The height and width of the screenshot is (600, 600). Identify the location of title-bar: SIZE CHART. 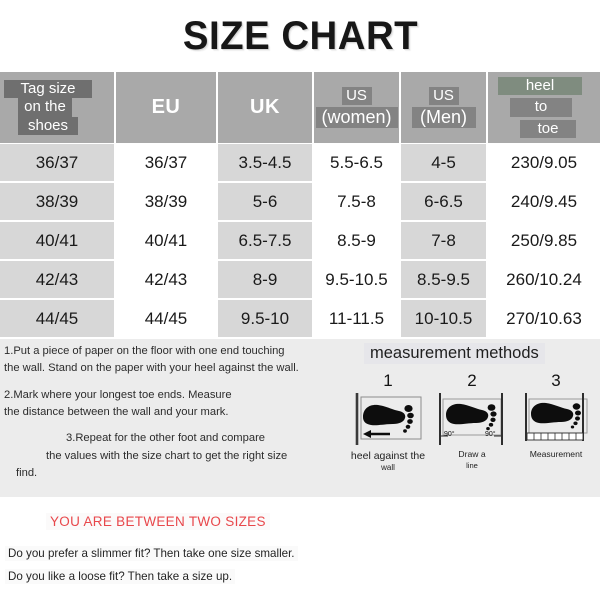
(300, 36).